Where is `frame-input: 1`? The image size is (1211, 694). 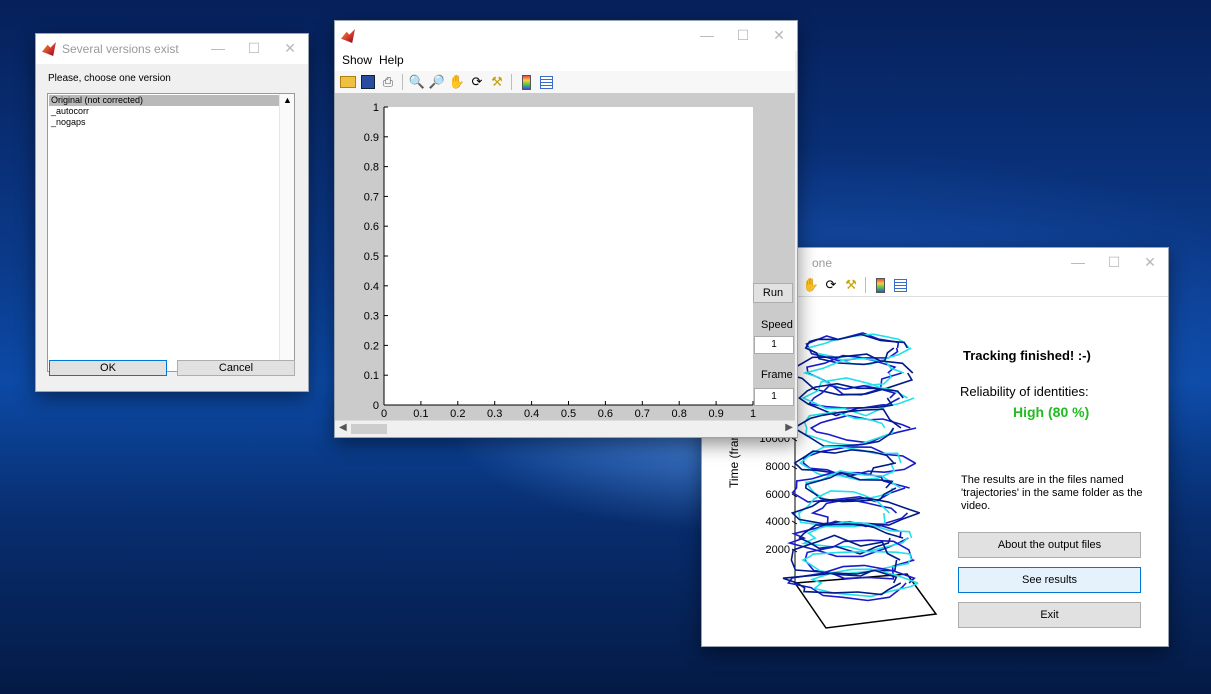
frame-input: 1 is located at coordinates (774, 397).